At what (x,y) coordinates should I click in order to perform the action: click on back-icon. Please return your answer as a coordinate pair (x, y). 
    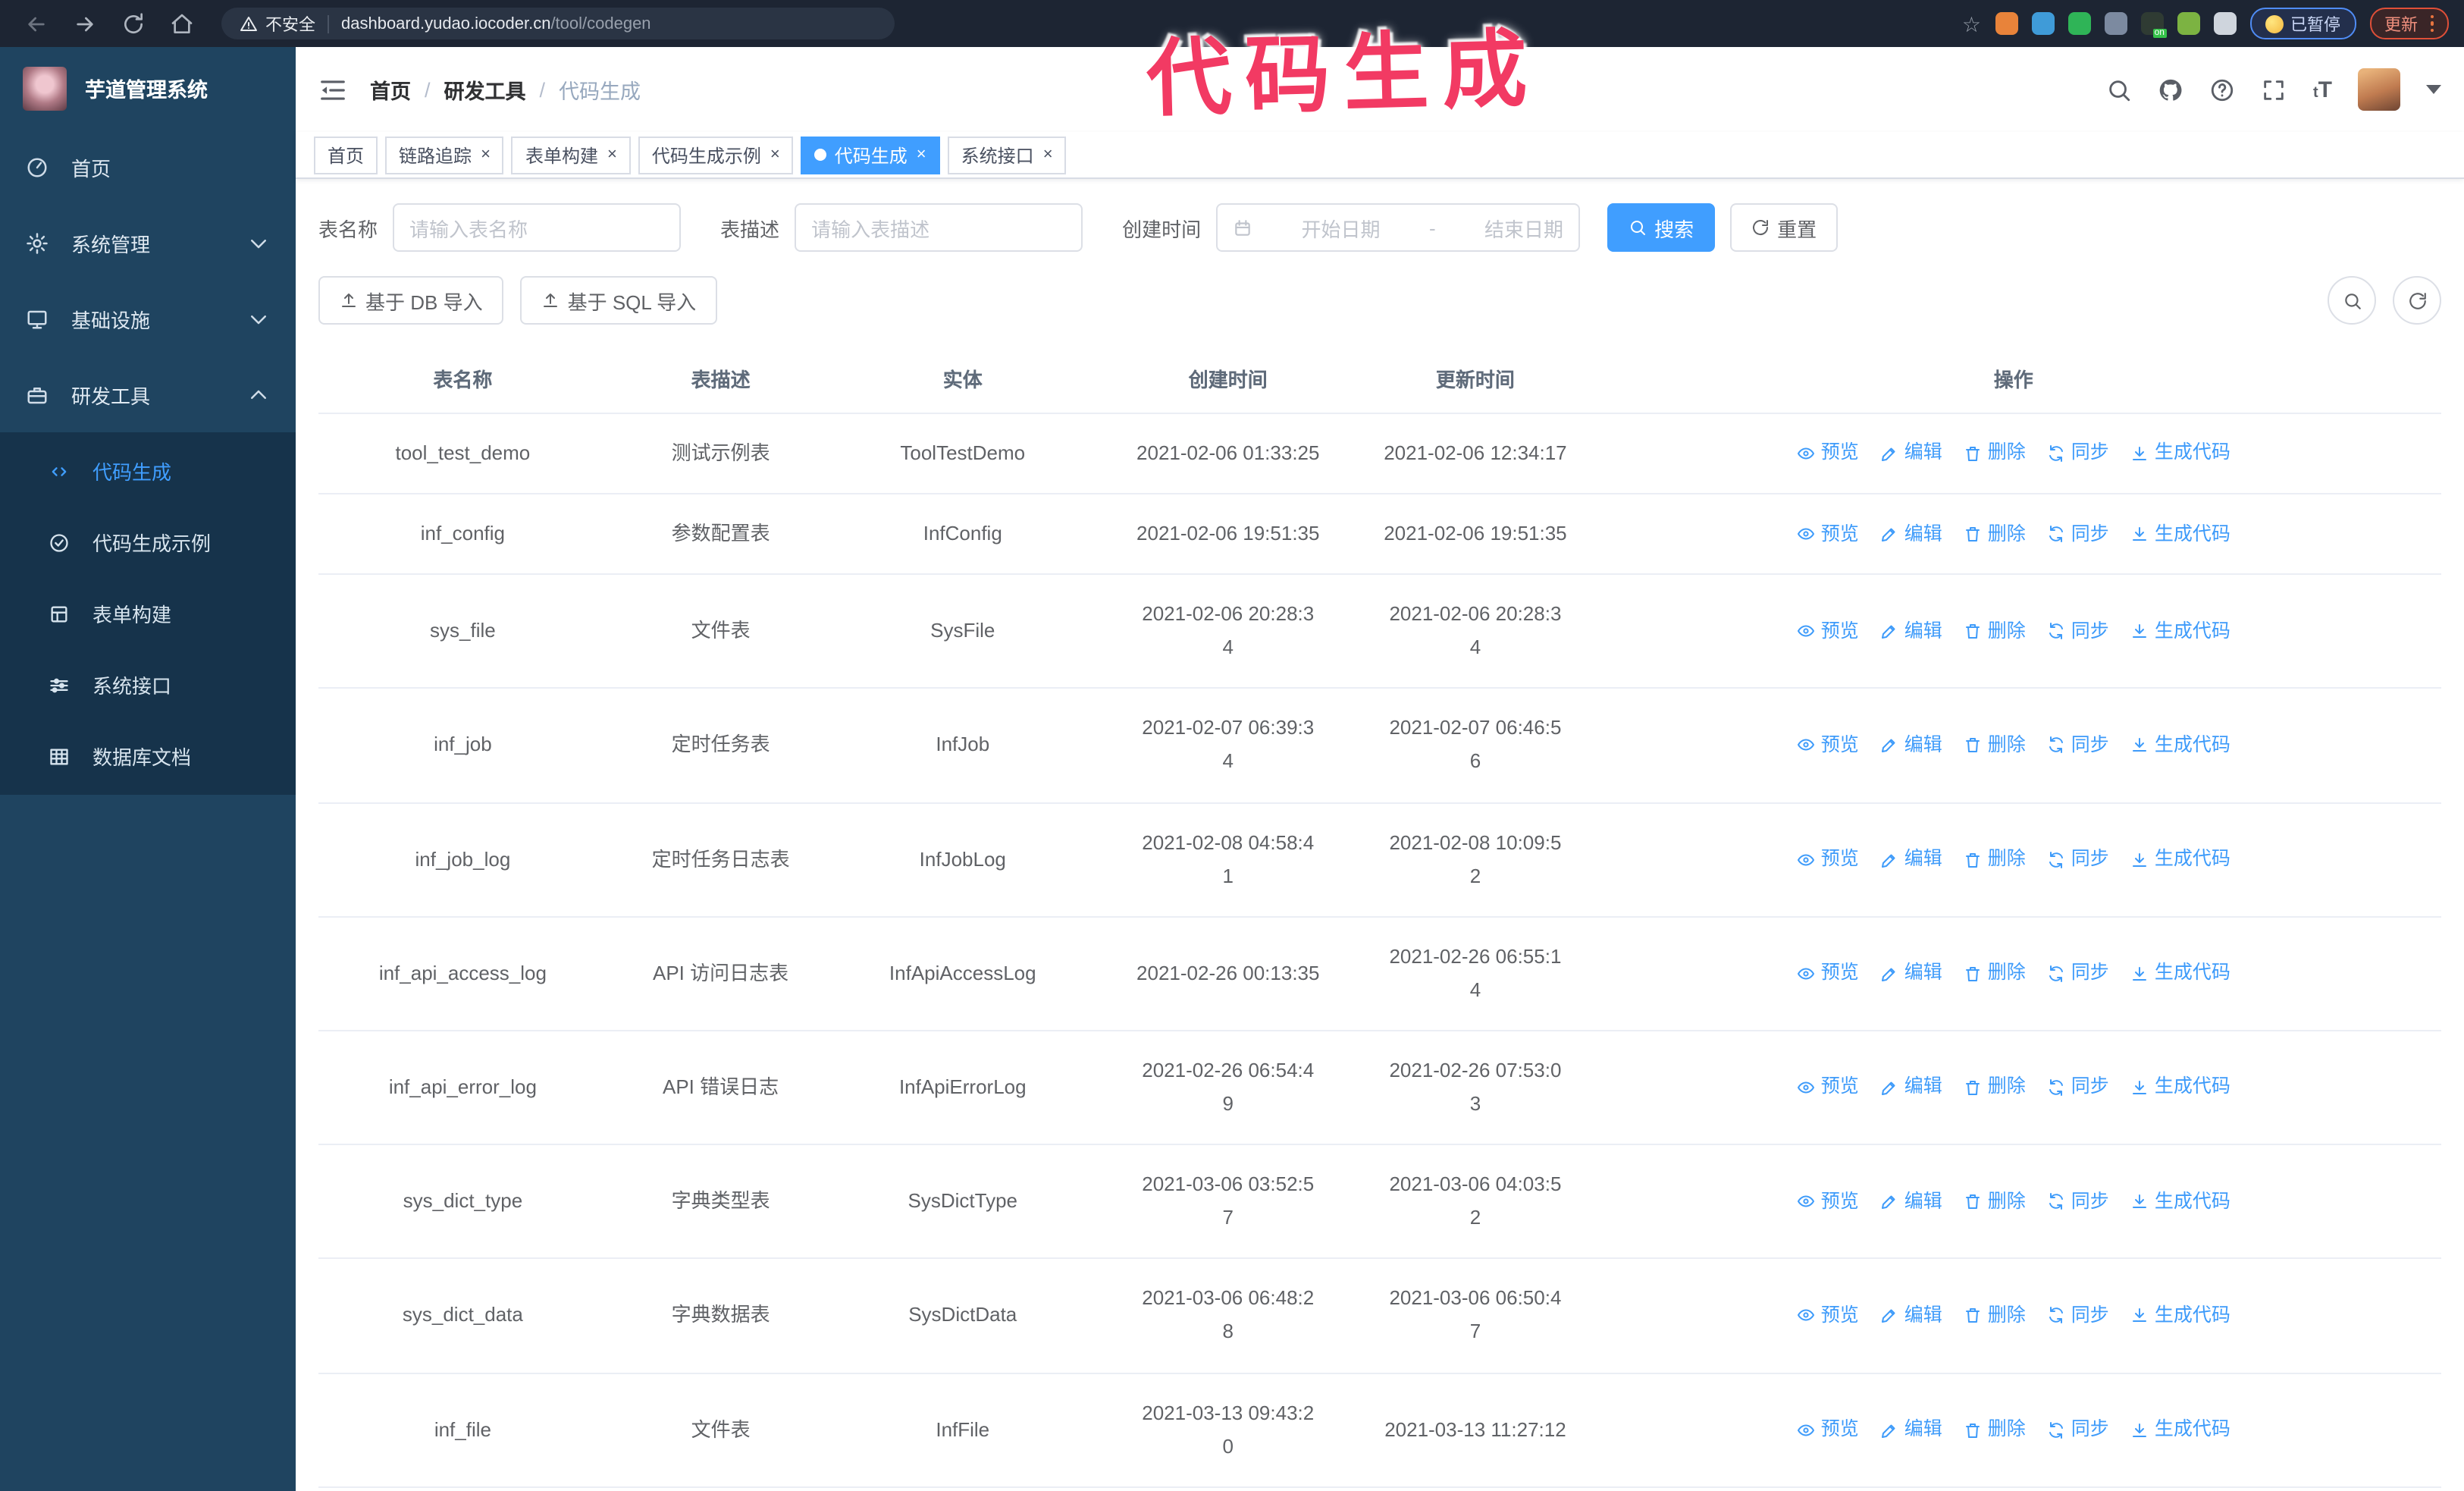
    Looking at the image, I should click on (36, 23).